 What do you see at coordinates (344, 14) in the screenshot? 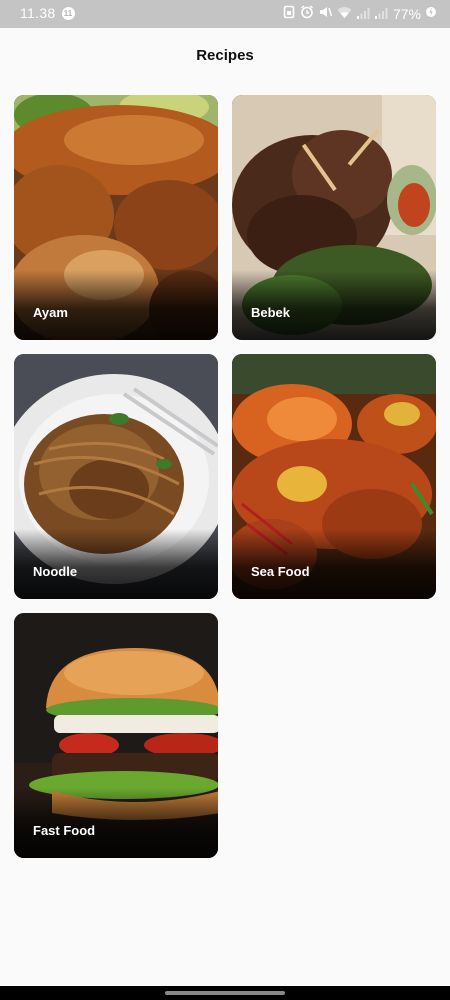
I see `wifi-icon` at bounding box center [344, 14].